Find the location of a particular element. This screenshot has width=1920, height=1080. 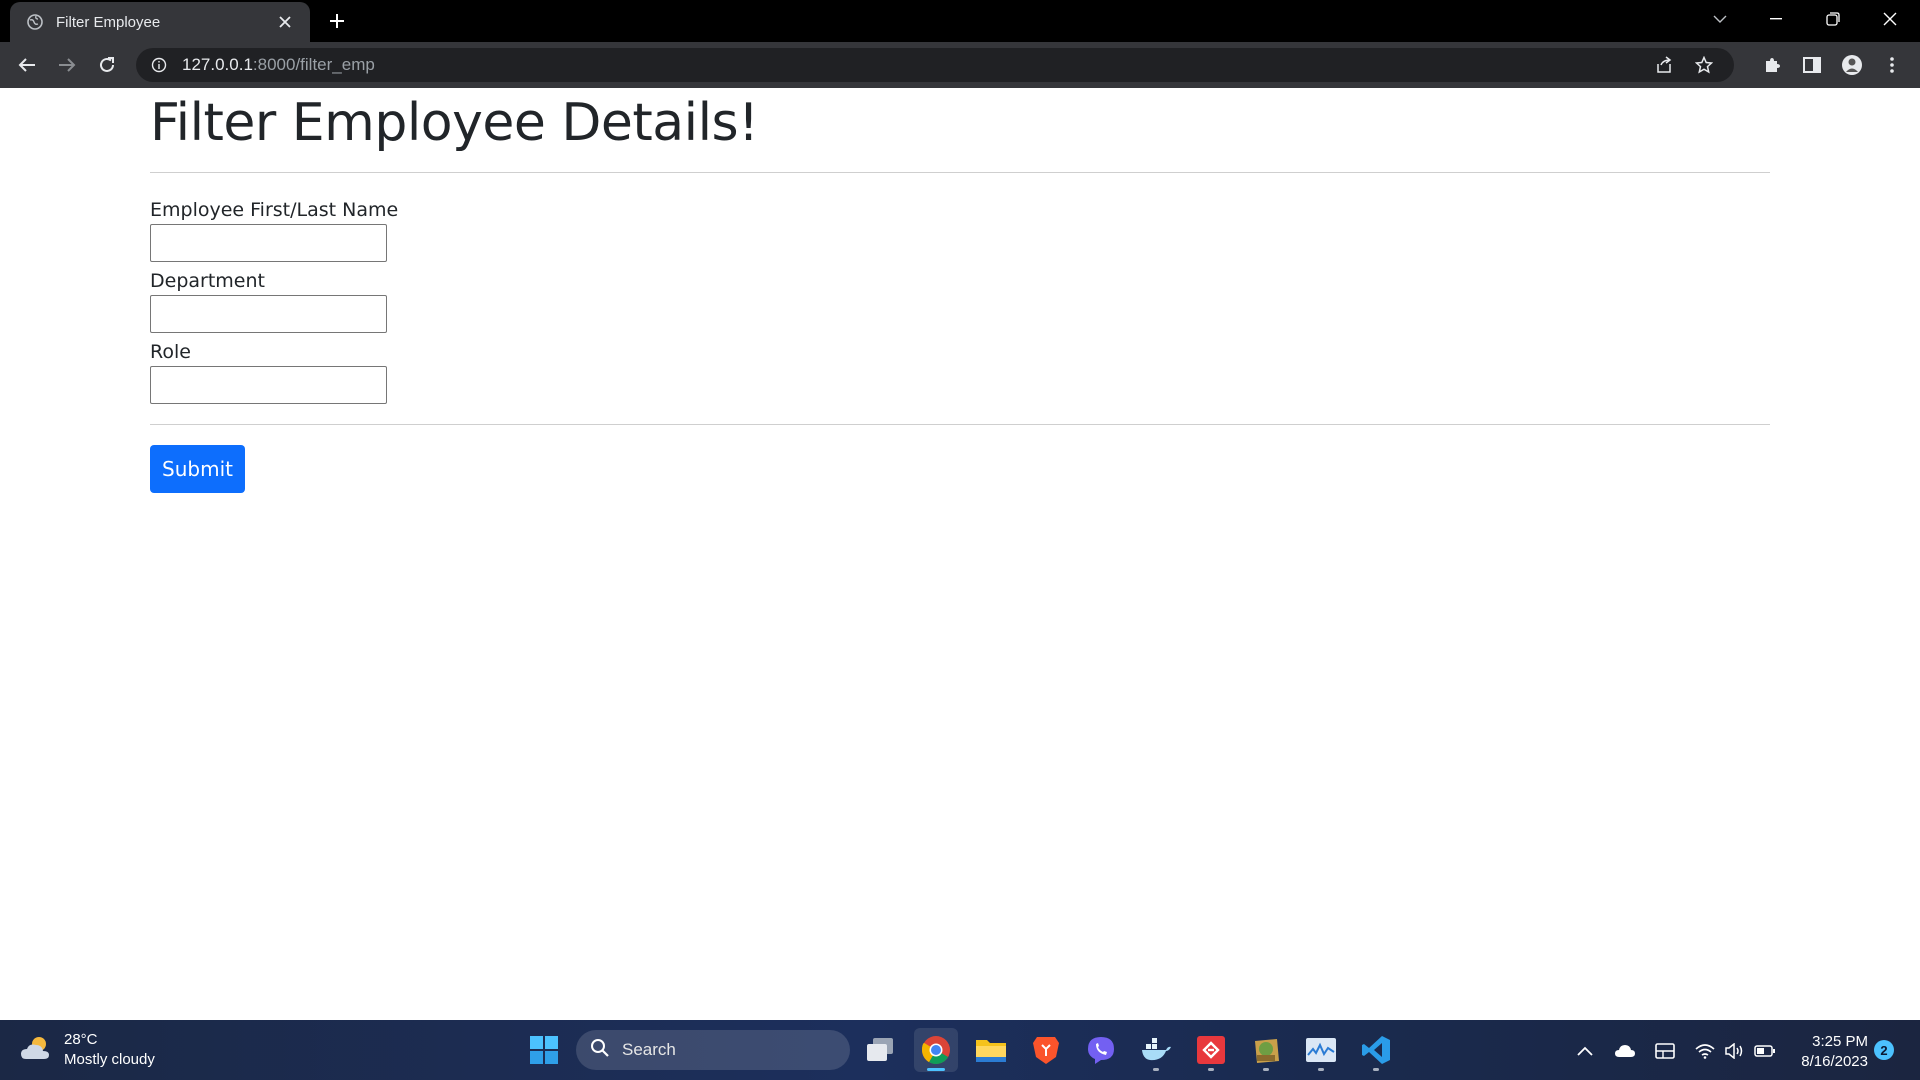

extensions-puzzle-icon is located at coordinates (1772, 65).